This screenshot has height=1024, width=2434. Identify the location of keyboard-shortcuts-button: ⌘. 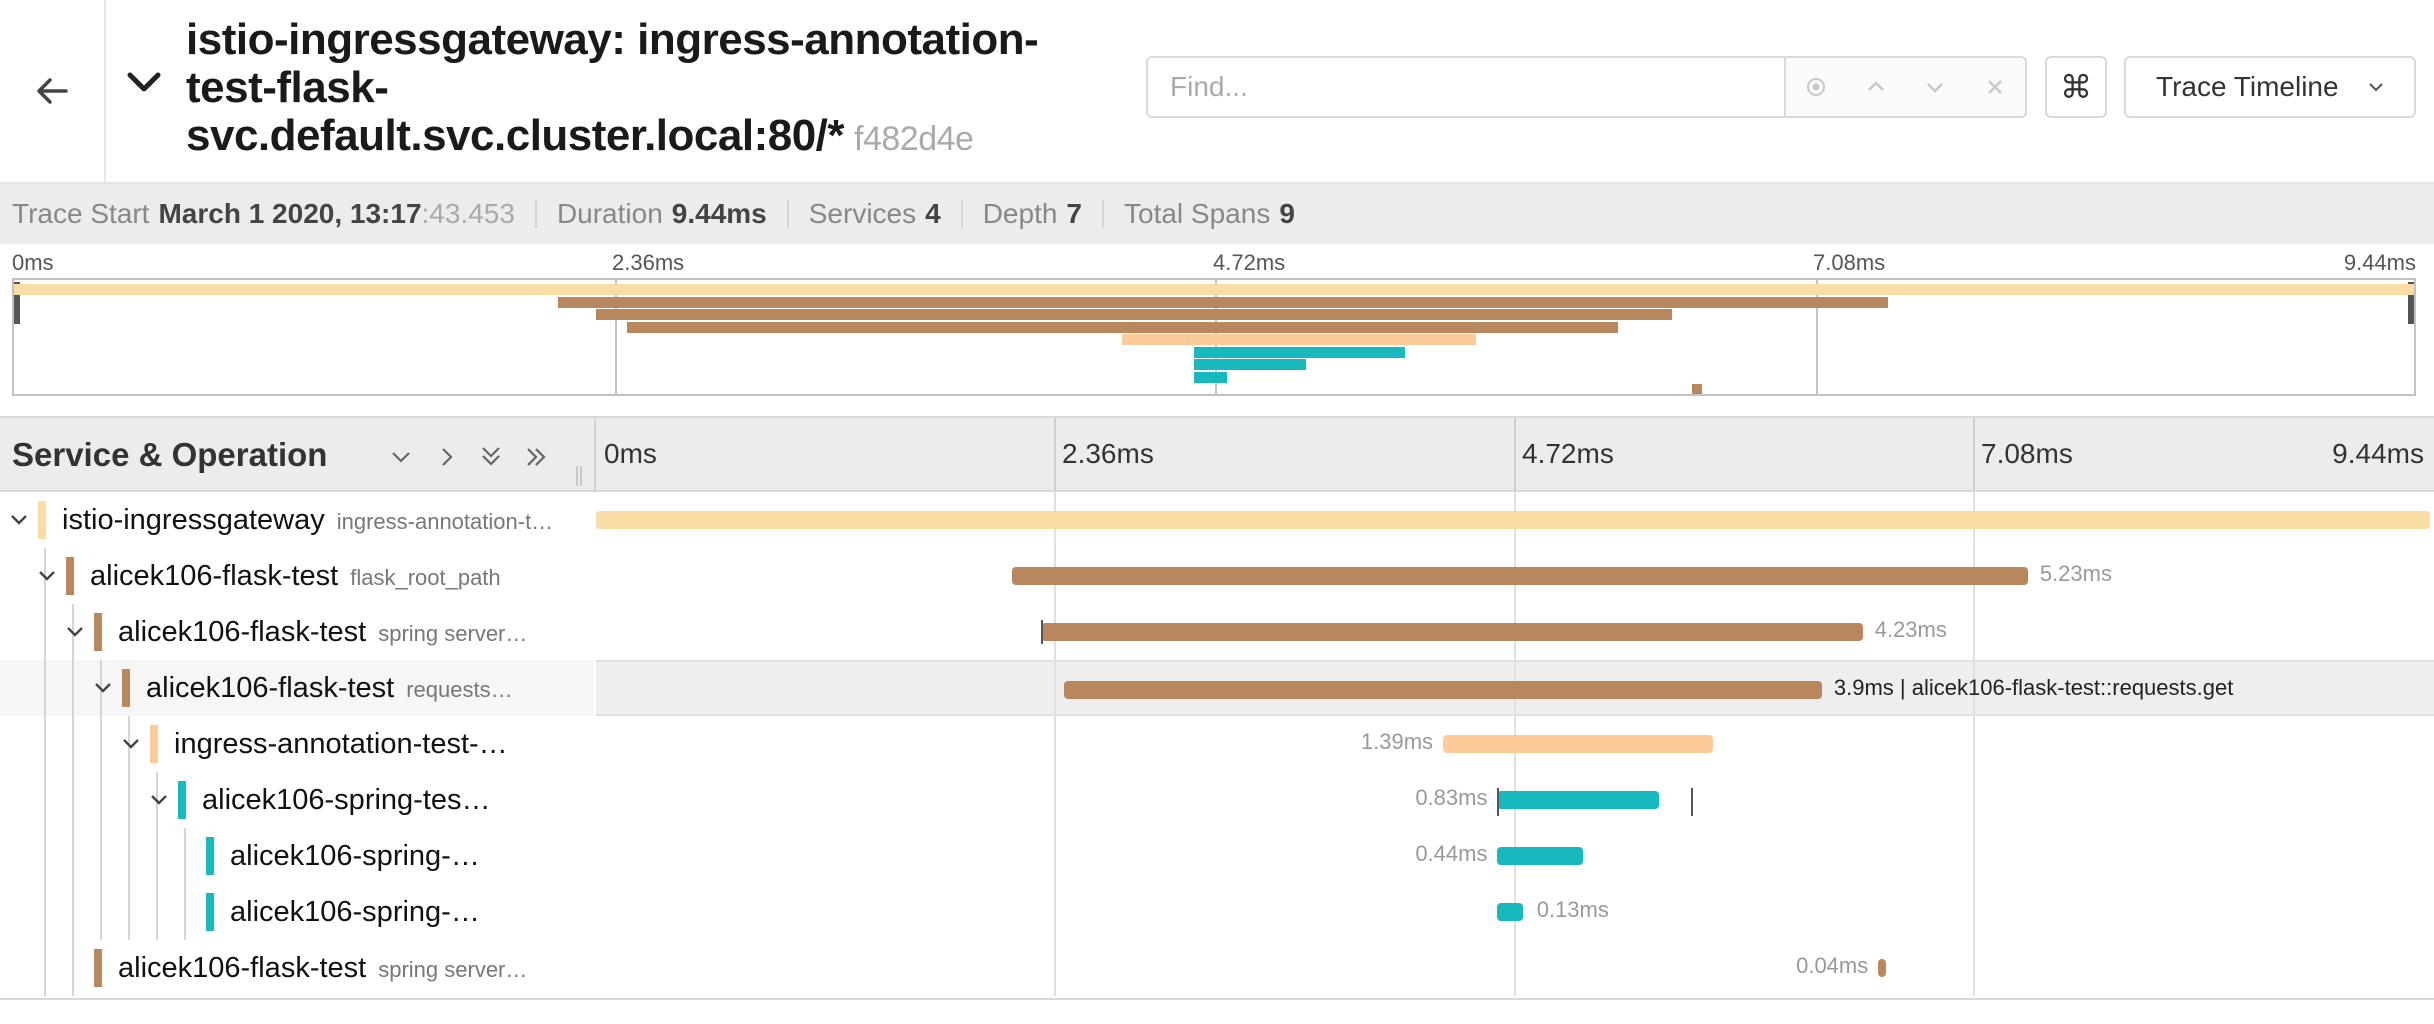
(2076, 87).